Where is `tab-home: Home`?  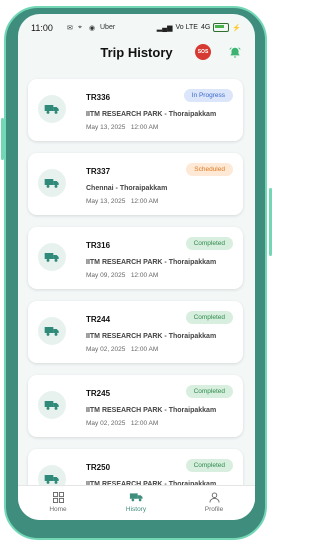
tab-home: Home is located at coordinates (58, 501).